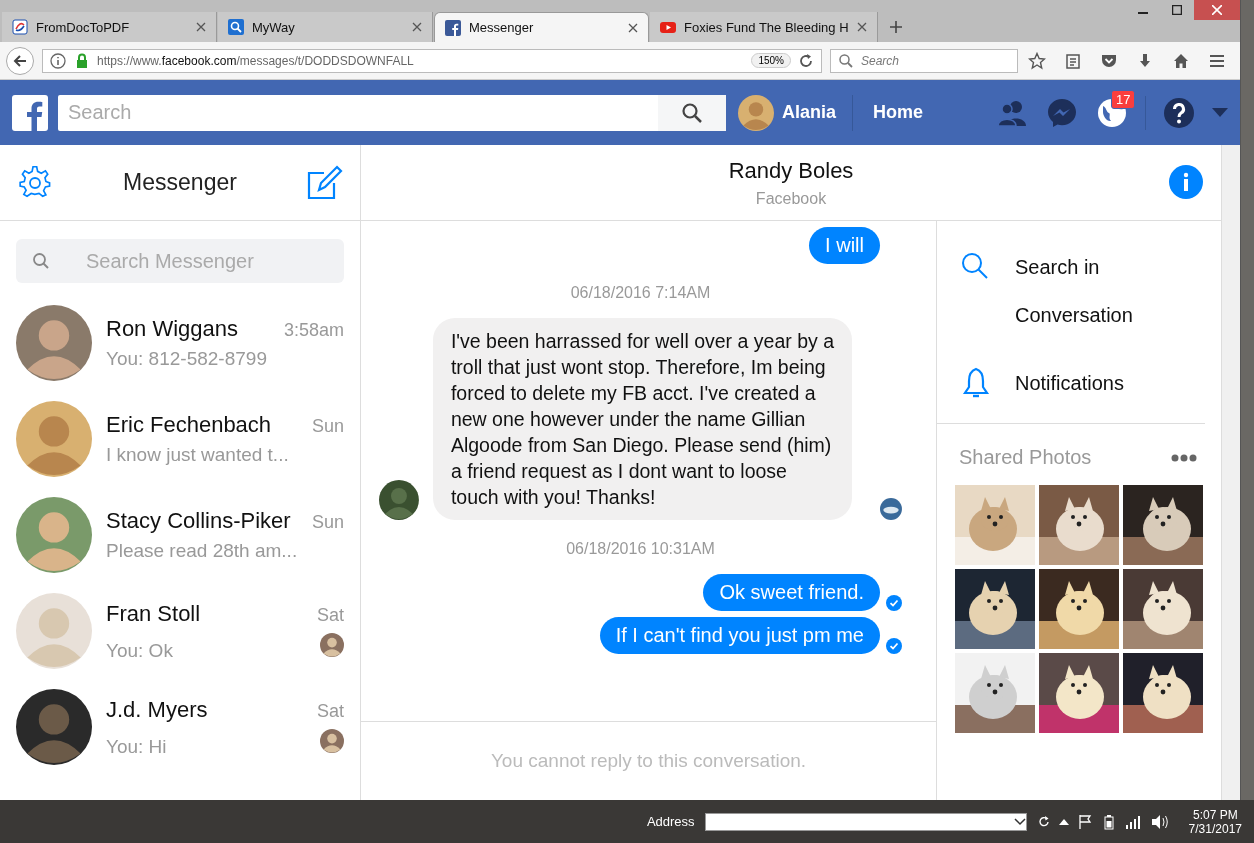  What do you see at coordinates (172, 329) in the screenshot?
I see `contact-name: Ron Wiggans` at bounding box center [172, 329].